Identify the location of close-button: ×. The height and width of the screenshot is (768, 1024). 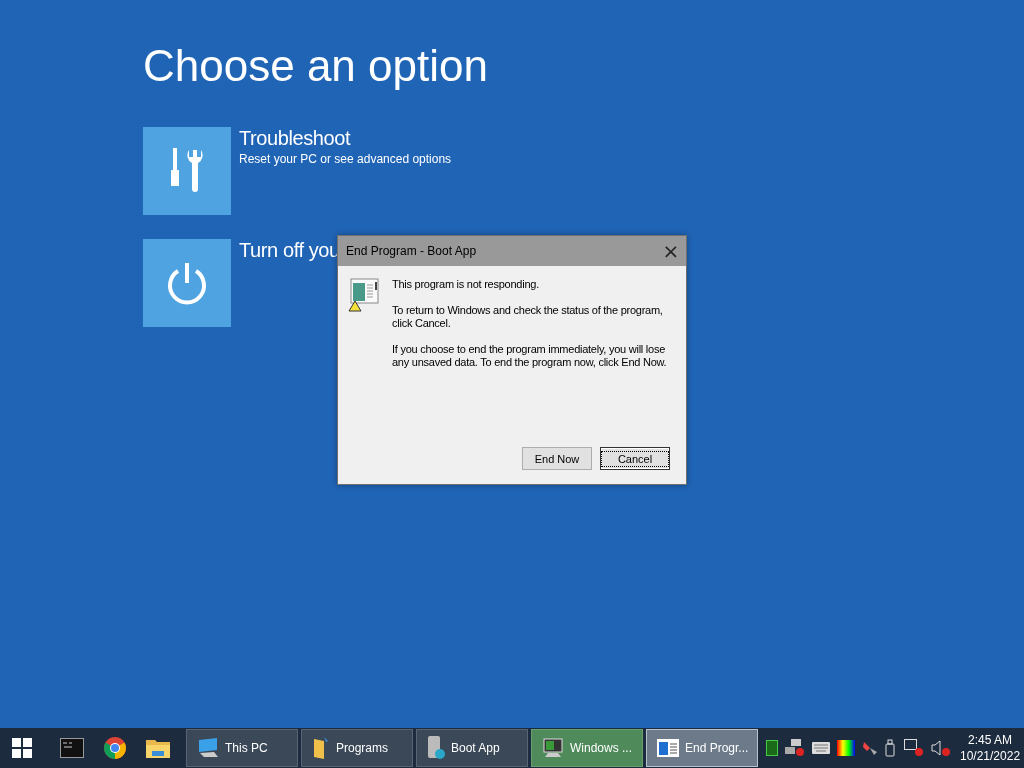
(671, 251).